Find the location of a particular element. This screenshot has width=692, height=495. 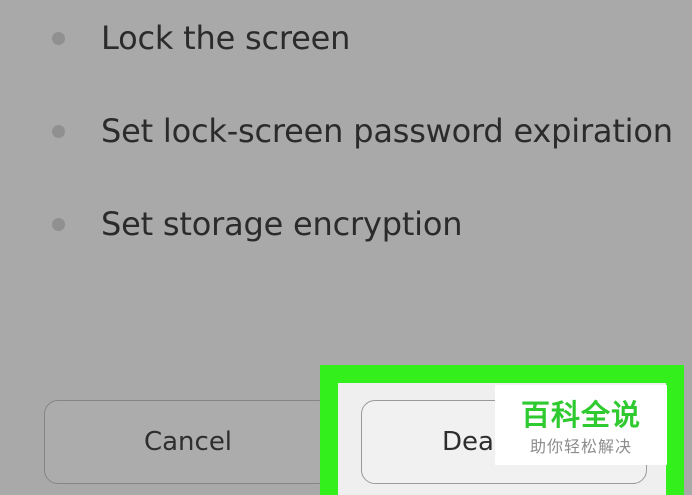

watermark-logo: 百科全说 助你轻松解决 is located at coordinates (581, 425).